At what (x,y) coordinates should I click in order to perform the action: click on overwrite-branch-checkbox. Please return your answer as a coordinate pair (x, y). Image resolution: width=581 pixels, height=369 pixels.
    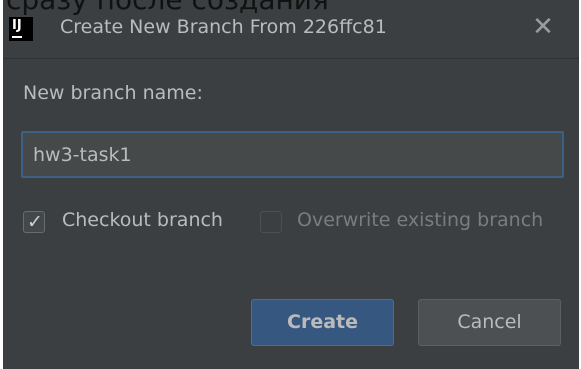
    Looking at the image, I should click on (271, 222).